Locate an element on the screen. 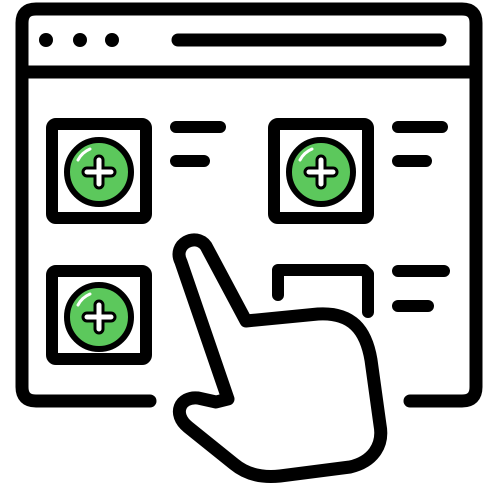  window-controls is located at coordinates (79, 40).